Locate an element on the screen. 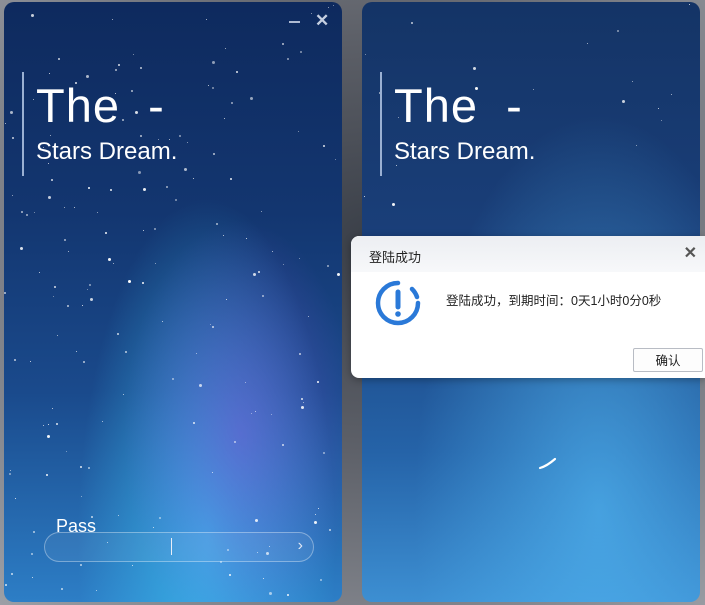 Image resolution: width=705 pixels, height=605 pixels. dialog-close-icon: ✕ is located at coordinates (690, 253).